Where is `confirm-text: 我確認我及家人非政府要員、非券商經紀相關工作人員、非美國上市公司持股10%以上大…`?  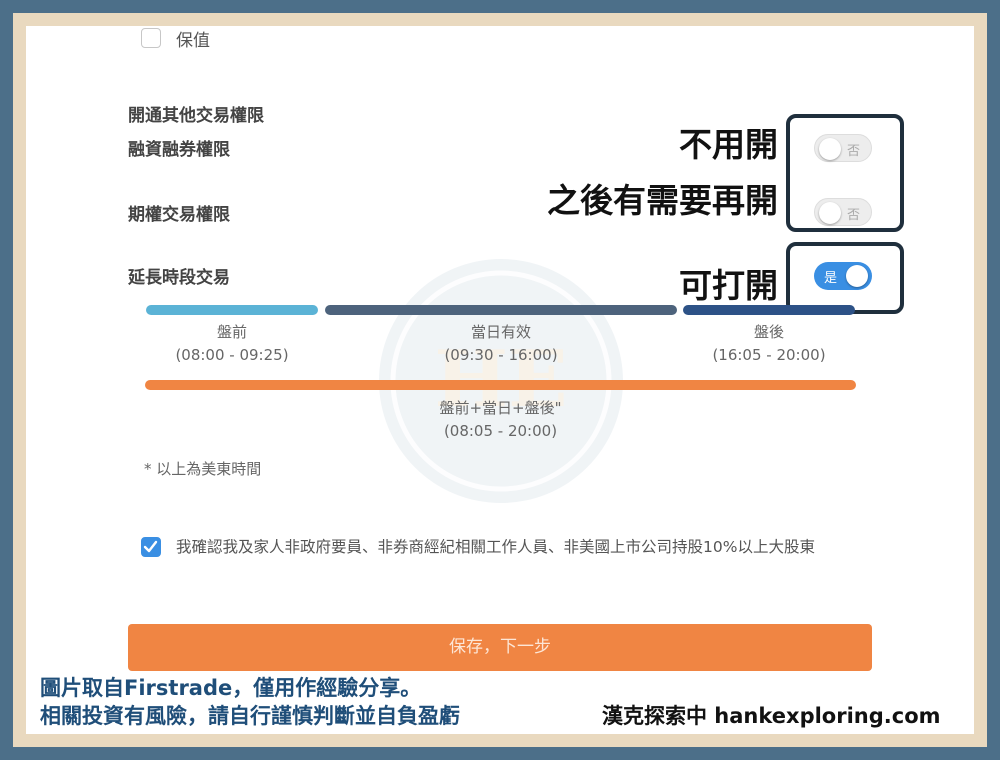 confirm-text: 我確認我及家人非政府要員、非券商經紀相關工作人員、非美國上市公司持股10%以上大… is located at coordinates (495, 547).